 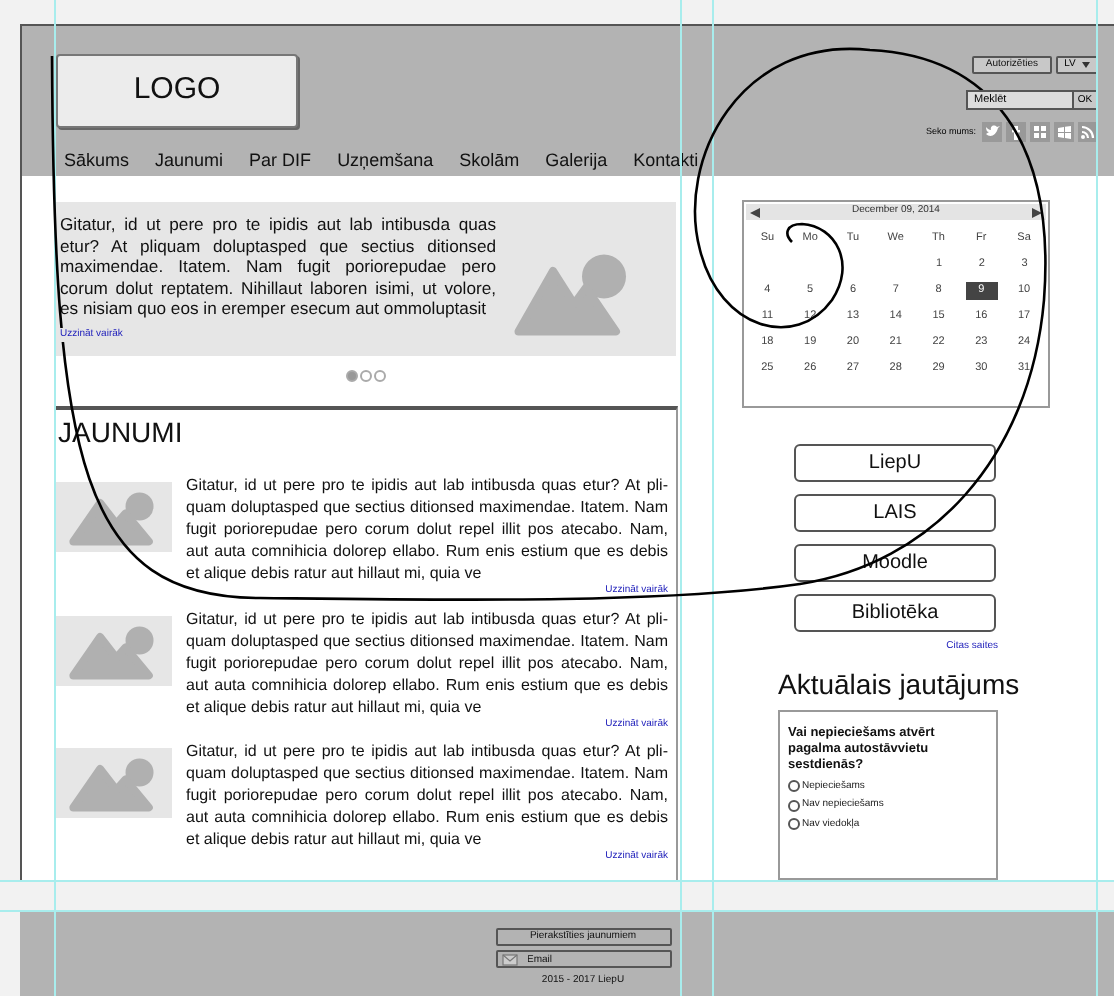 What do you see at coordinates (992, 132) in the screenshot?
I see `bird-icon` at bounding box center [992, 132].